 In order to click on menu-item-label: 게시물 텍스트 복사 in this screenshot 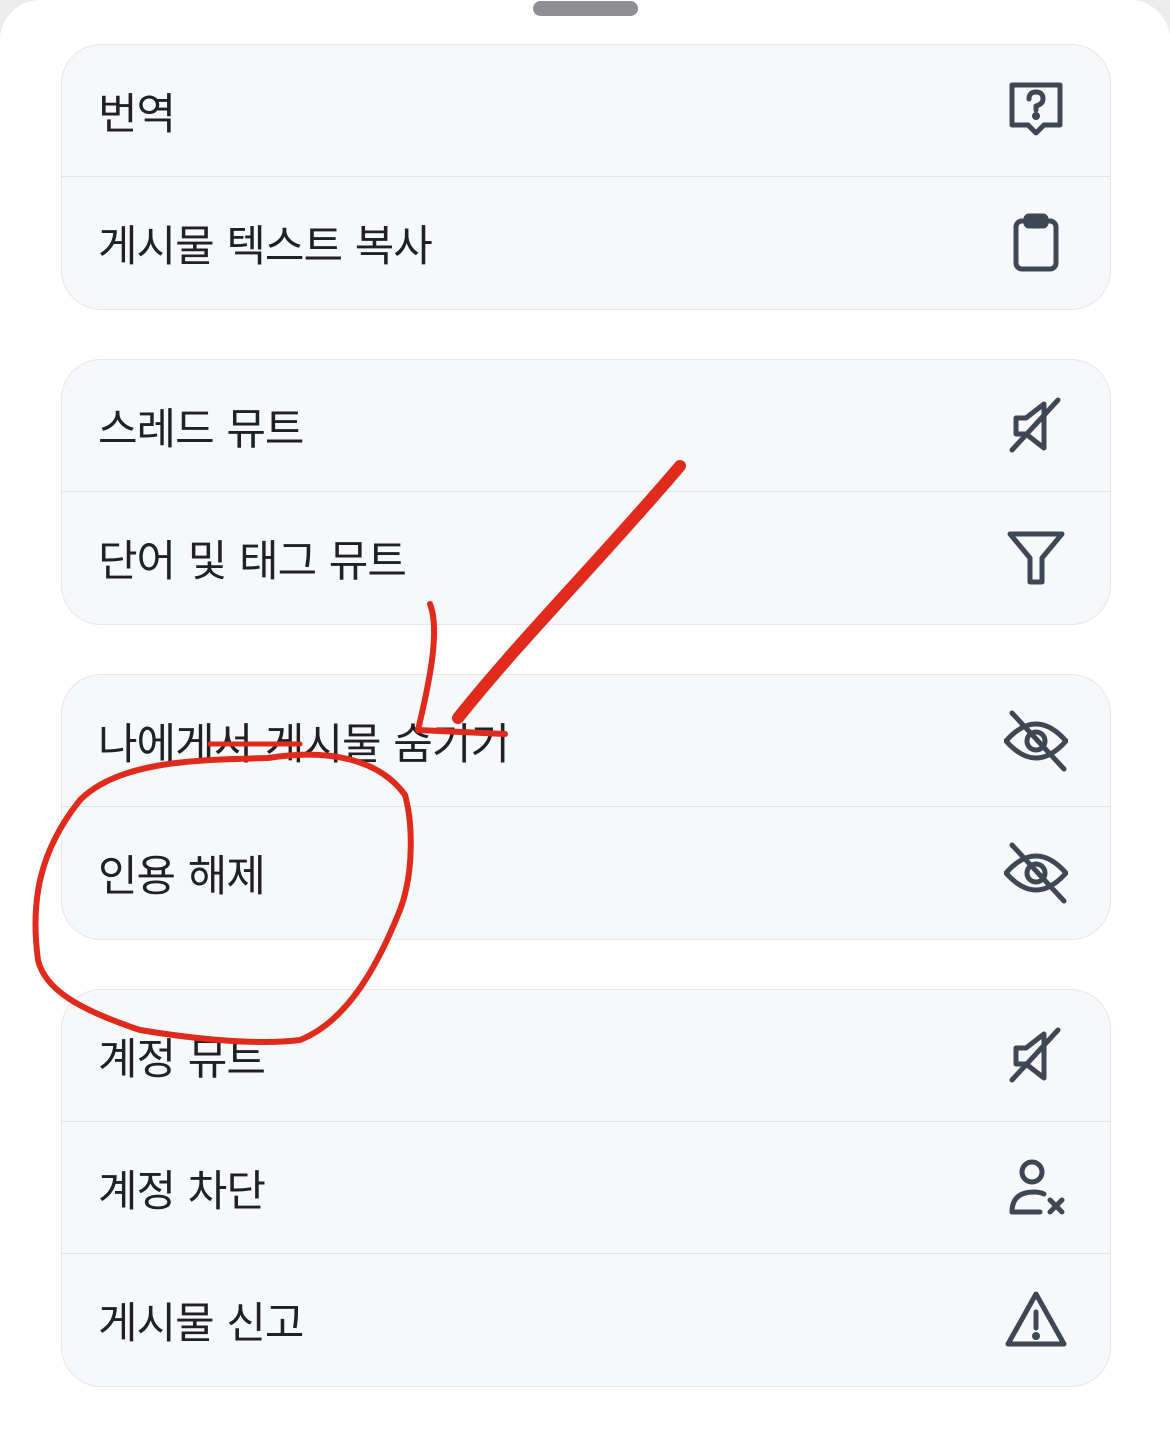, I will do `click(265, 247)`.